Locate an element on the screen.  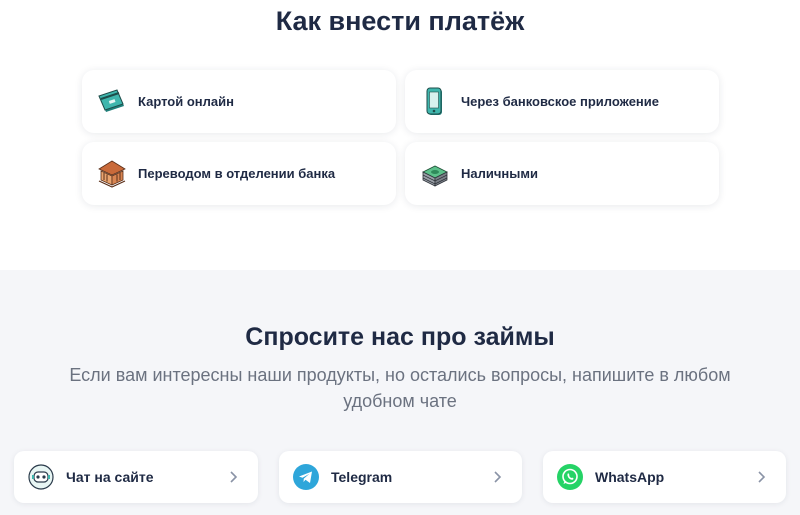
cash-icon is located at coordinates (435, 174).